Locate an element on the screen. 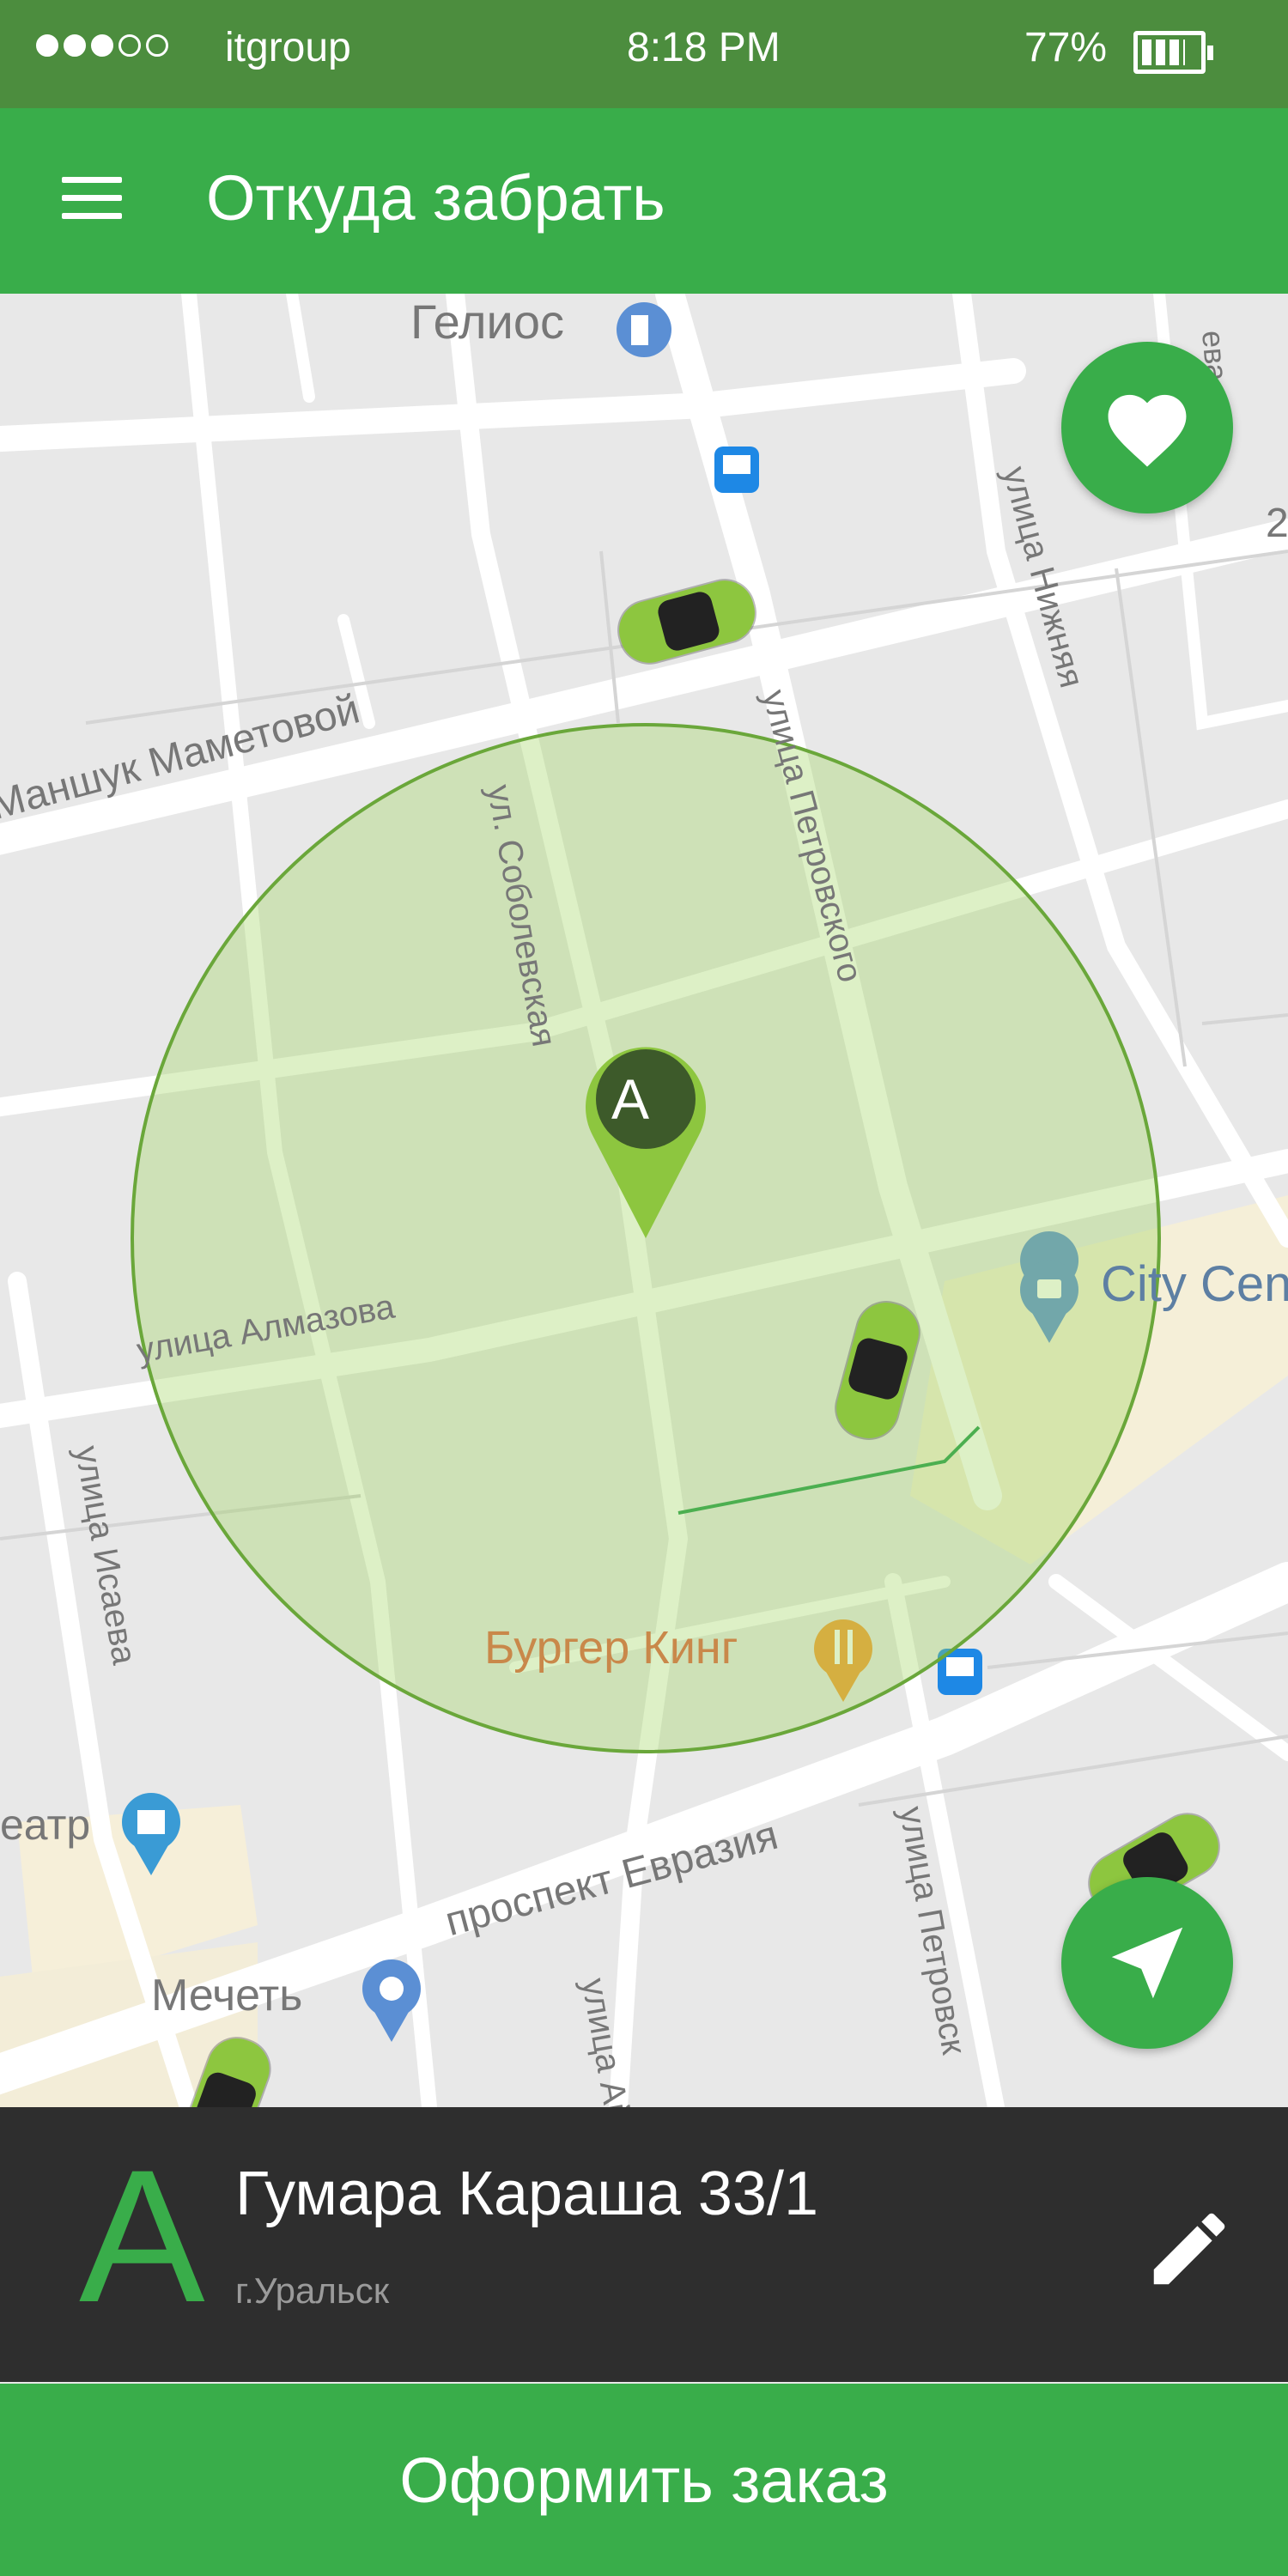 This screenshot has width=1288, height=2576. map-label-burger-king: Бургер Кинг is located at coordinates (611, 1648).